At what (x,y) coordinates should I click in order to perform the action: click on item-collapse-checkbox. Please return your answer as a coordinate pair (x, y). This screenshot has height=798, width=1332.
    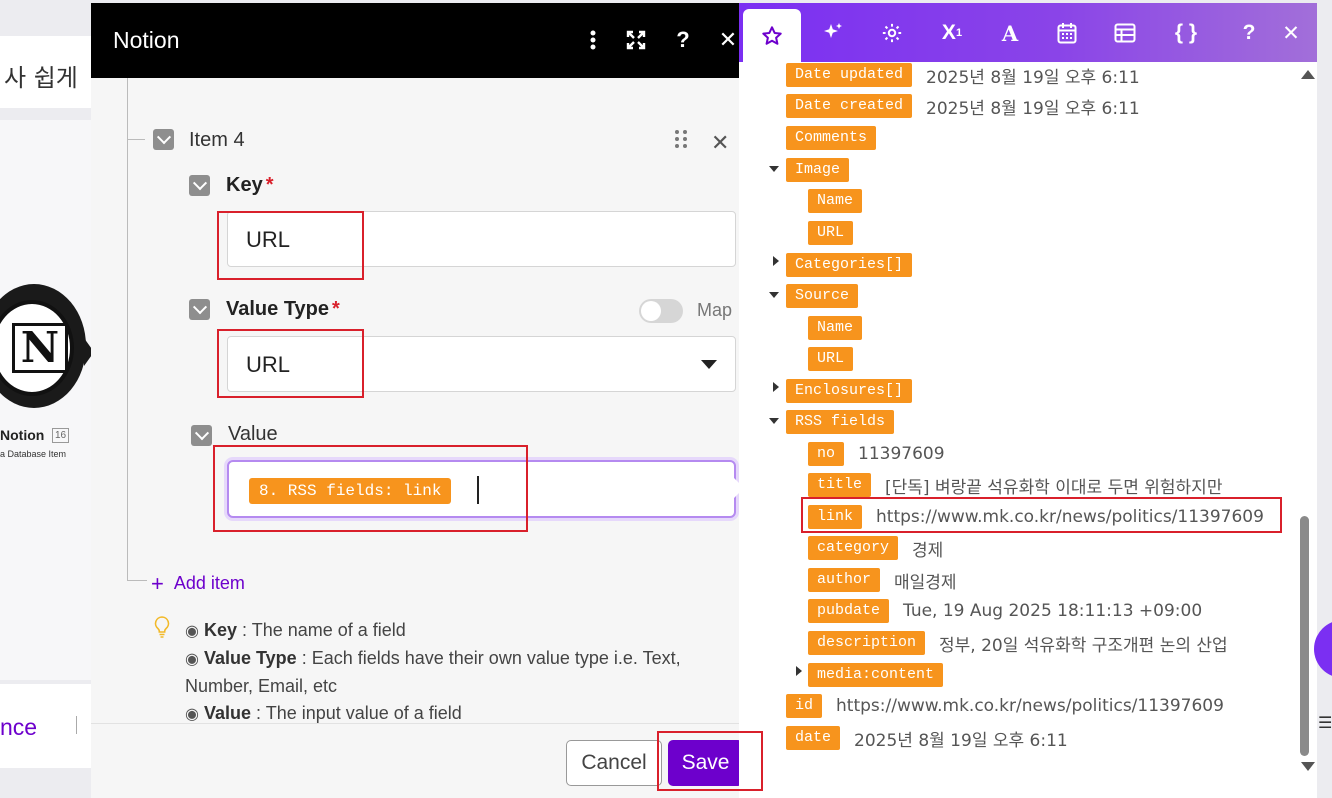
    Looking at the image, I should click on (163, 139).